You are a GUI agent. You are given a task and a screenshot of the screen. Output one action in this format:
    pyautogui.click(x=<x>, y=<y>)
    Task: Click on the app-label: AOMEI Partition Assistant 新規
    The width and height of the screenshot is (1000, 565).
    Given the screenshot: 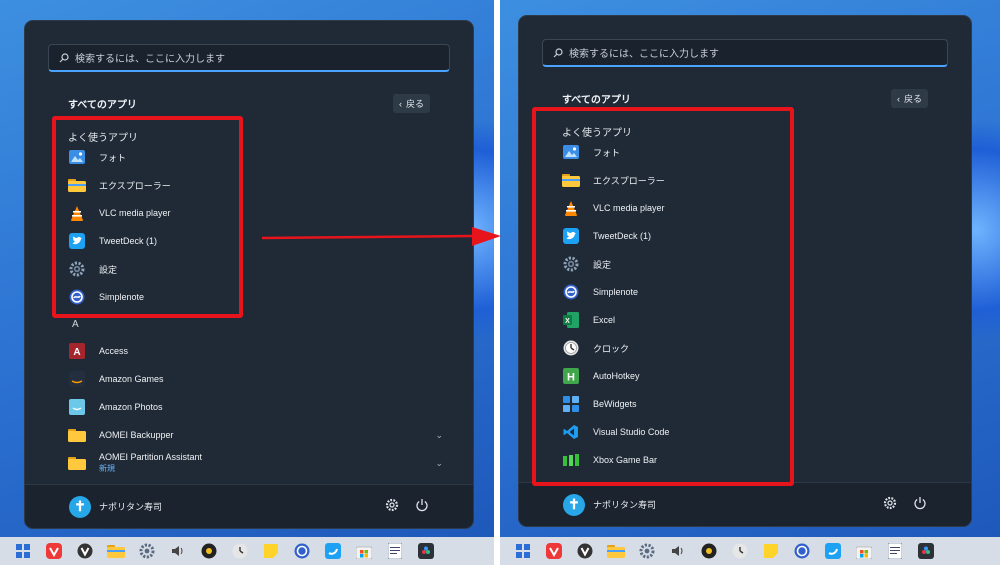 What is the action you would take?
    pyautogui.click(x=150, y=463)
    